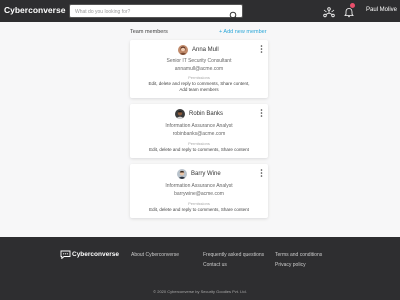  Describe the element at coordinates (233, 255) in the screenshot. I see `footer-link-faq: Frequently asked questions` at that location.